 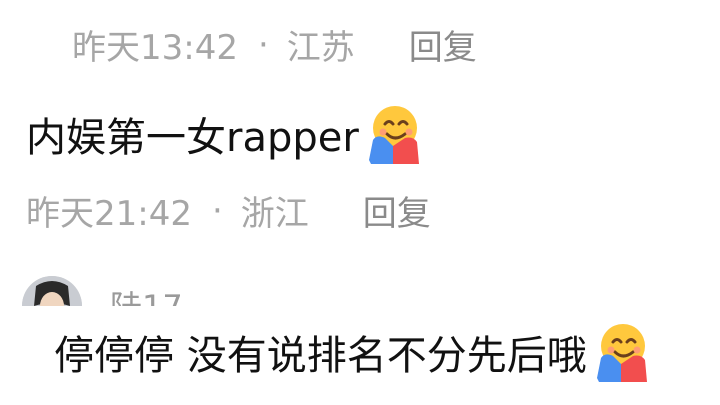 What do you see at coordinates (109, 214) in the screenshot?
I see `comment-time: 昨天21:42` at bounding box center [109, 214].